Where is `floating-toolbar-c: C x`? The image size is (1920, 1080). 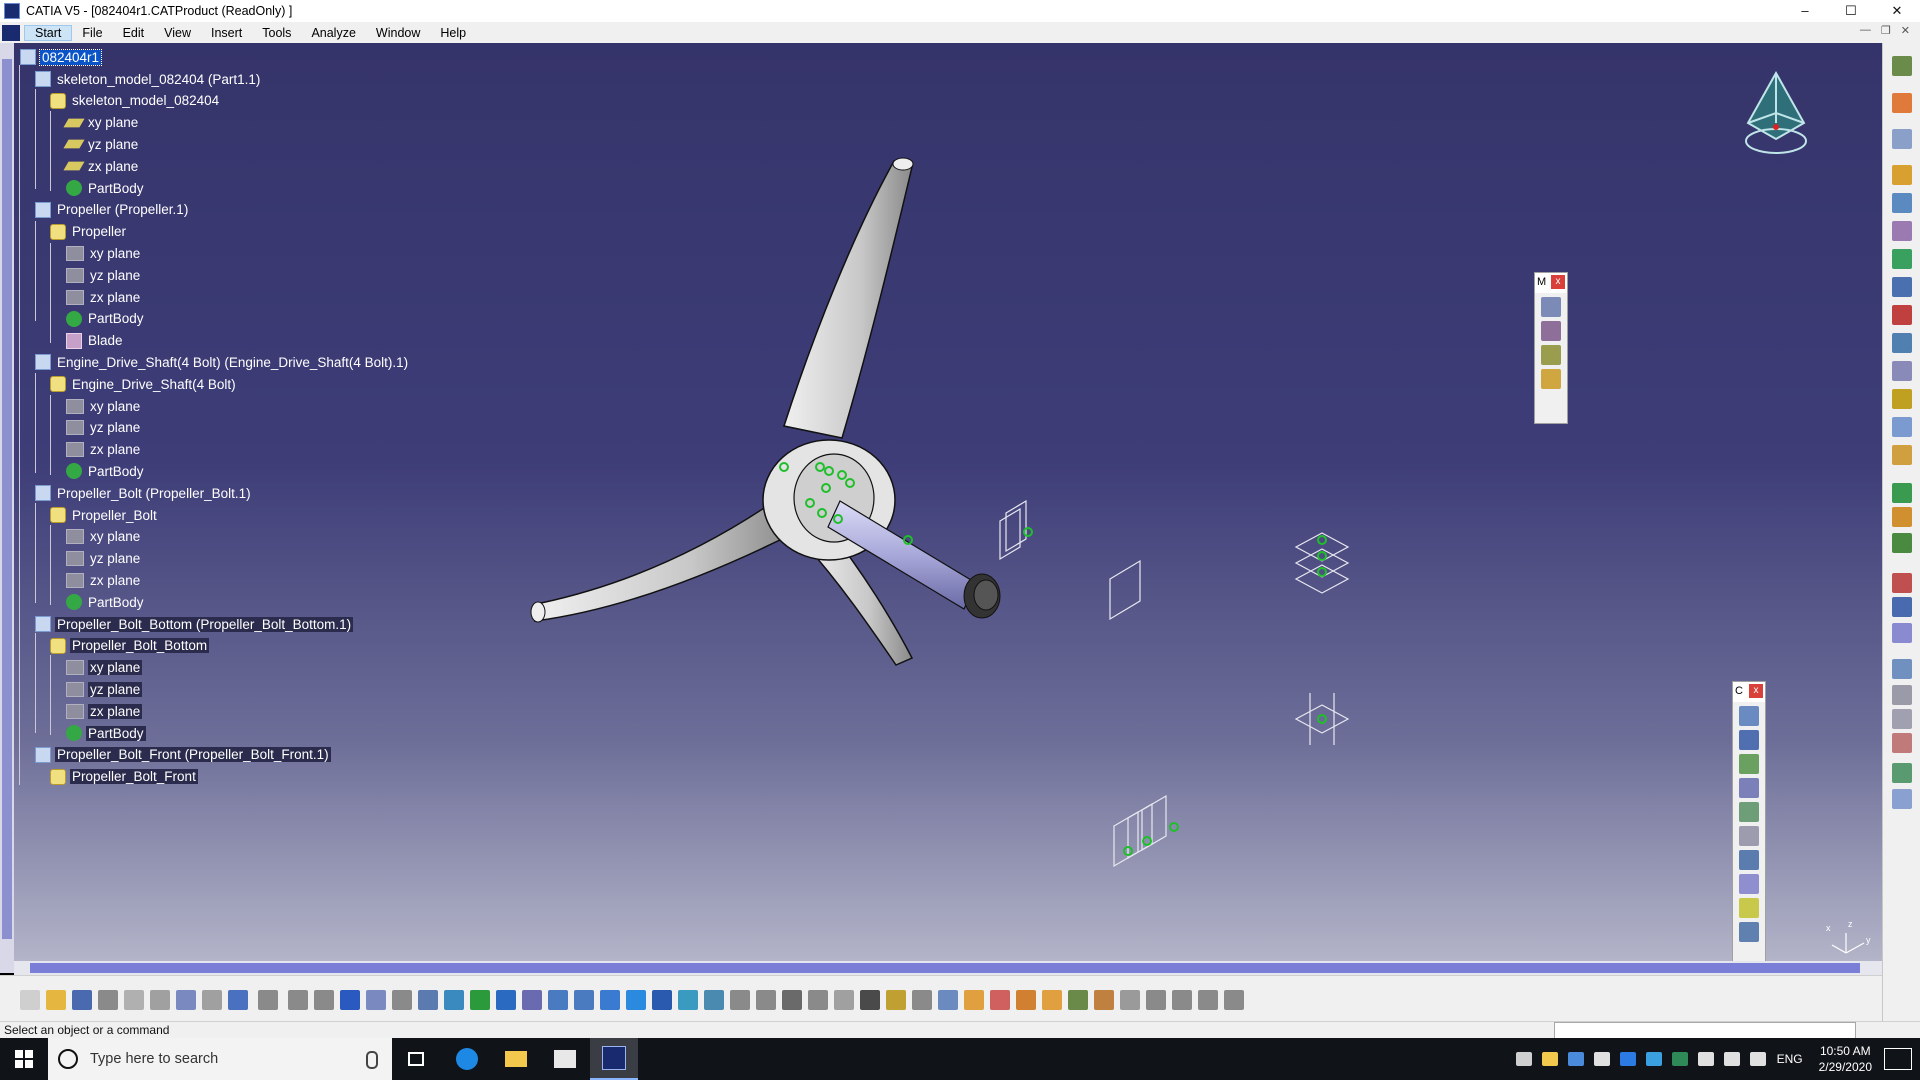 floating-toolbar-c: C x is located at coordinates (1749, 827).